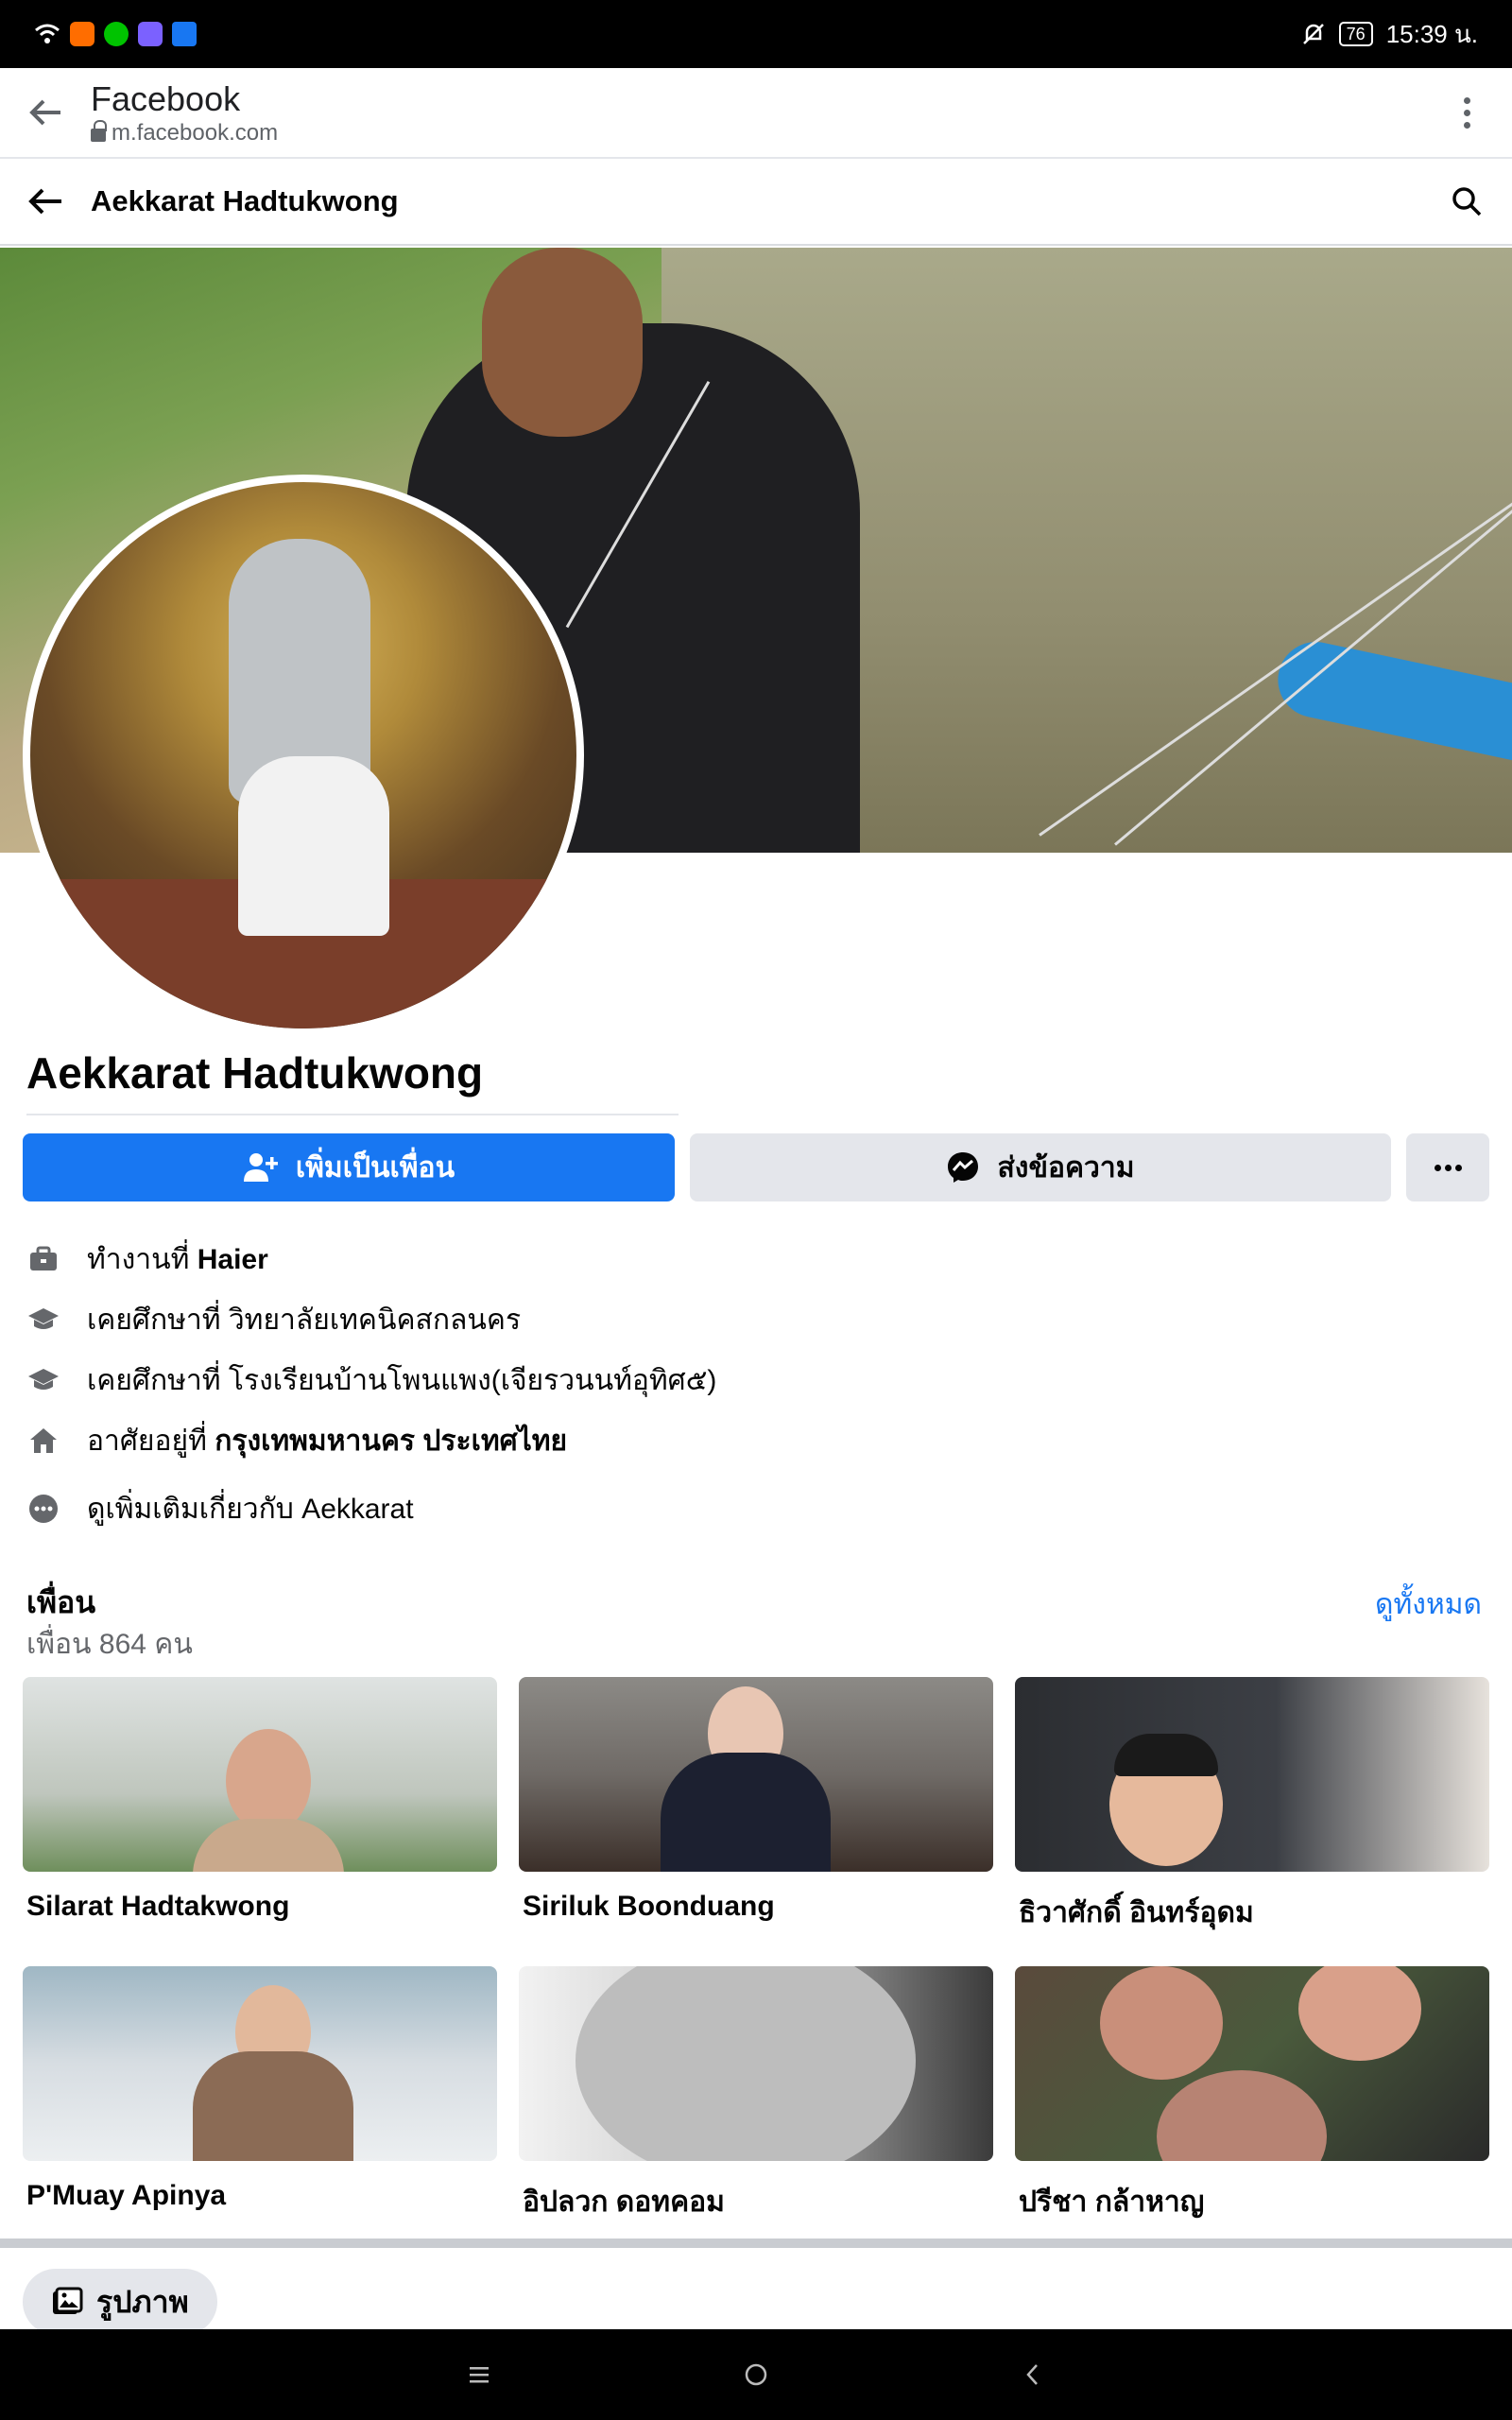 The height and width of the screenshot is (2420, 1512). Describe the element at coordinates (562, 342) in the screenshot. I see `cover-person-head` at that location.